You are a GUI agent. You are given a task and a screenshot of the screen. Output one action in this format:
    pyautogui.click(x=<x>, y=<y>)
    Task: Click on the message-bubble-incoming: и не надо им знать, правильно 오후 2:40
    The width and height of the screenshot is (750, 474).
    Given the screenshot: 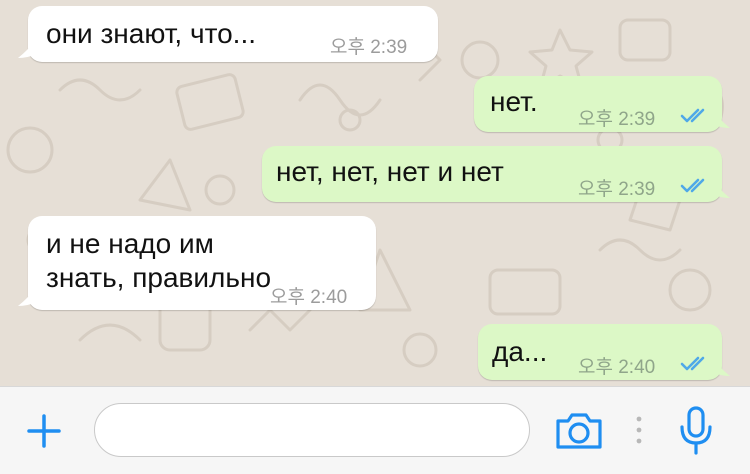 What is the action you would take?
    pyautogui.click(x=197, y=263)
    